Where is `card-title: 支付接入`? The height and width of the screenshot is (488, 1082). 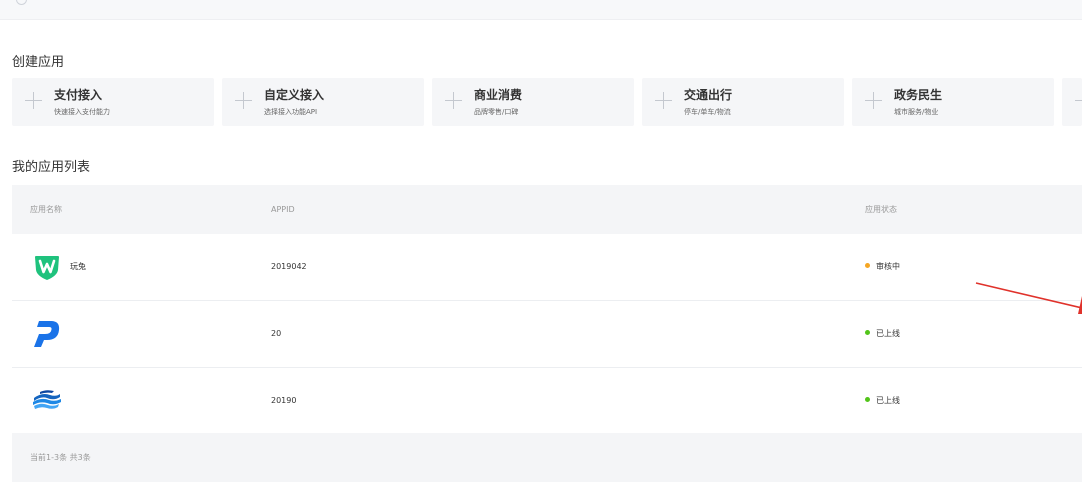
card-title: 支付接入 is located at coordinates (78, 95).